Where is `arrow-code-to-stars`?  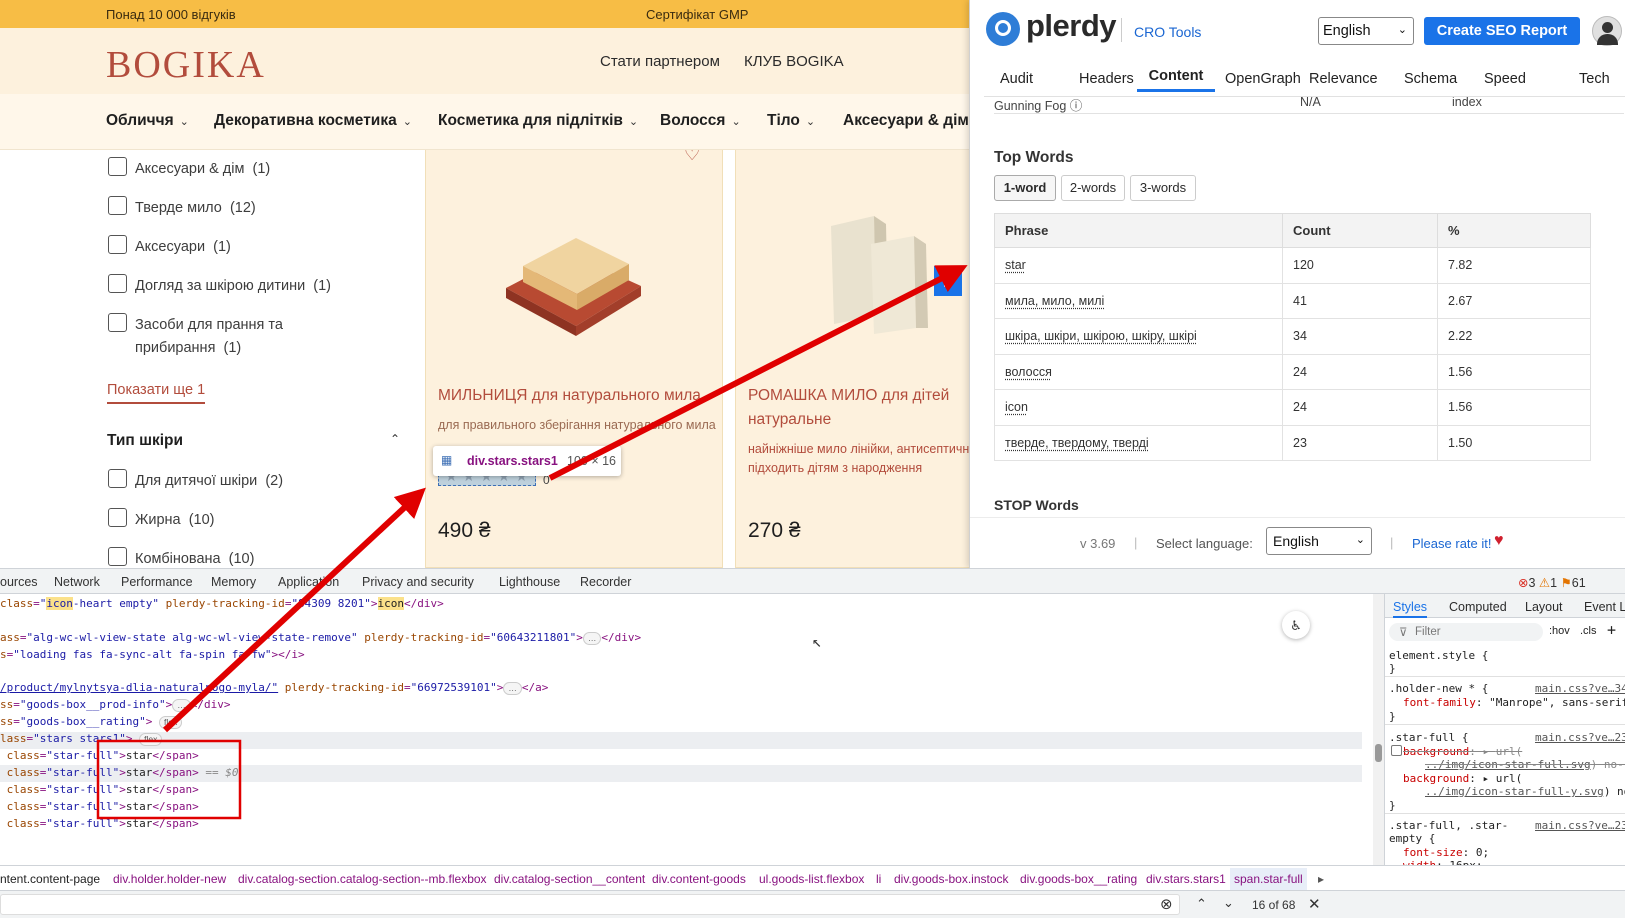 arrow-code-to-stars is located at coordinates (294, 610).